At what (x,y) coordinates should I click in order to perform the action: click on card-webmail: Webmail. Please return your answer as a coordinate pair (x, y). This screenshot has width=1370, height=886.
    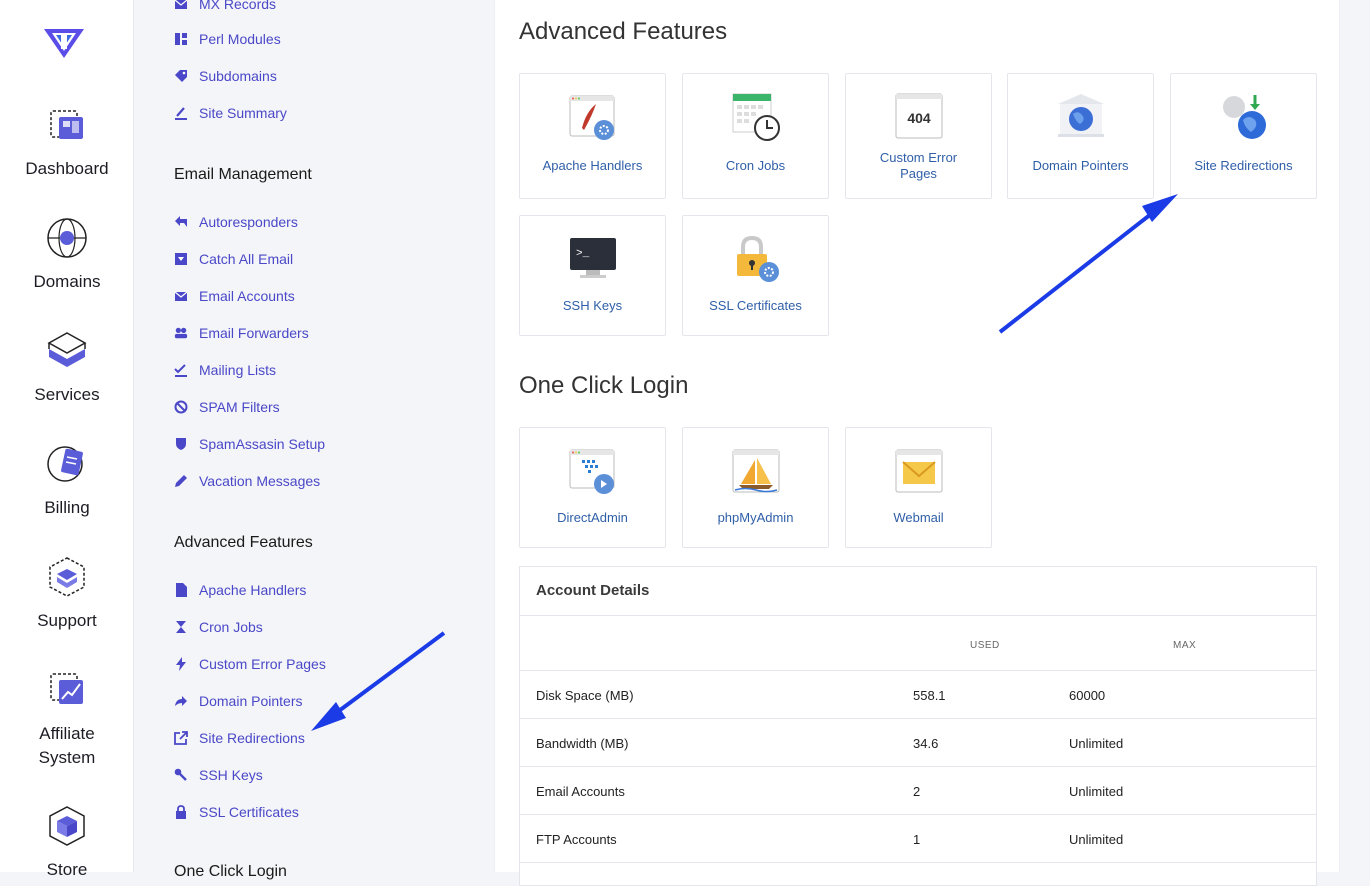
    Looking at the image, I should click on (918, 487).